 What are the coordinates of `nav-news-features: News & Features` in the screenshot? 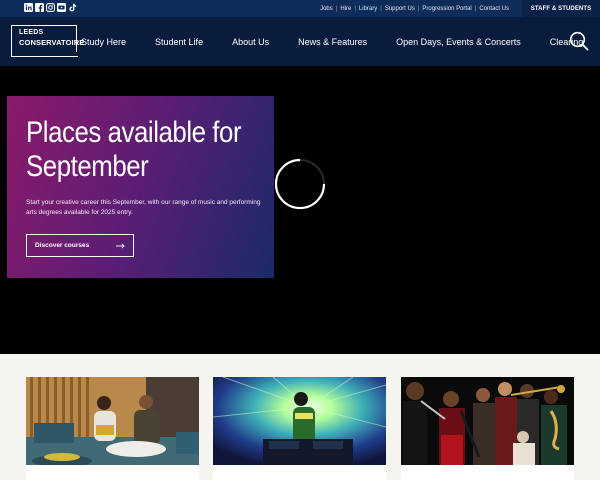 It's located at (332, 42).